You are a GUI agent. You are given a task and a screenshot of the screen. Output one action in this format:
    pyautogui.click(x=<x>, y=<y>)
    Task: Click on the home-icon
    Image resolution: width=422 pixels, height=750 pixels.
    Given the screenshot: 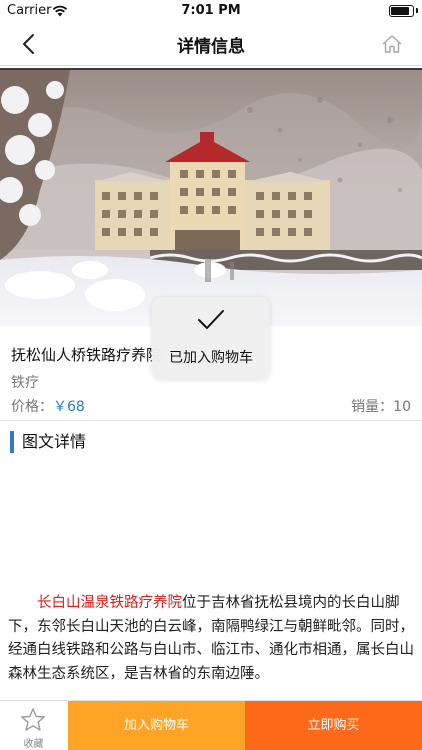 What is the action you would take?
    pyautogui.click(x=392, y=44)
    